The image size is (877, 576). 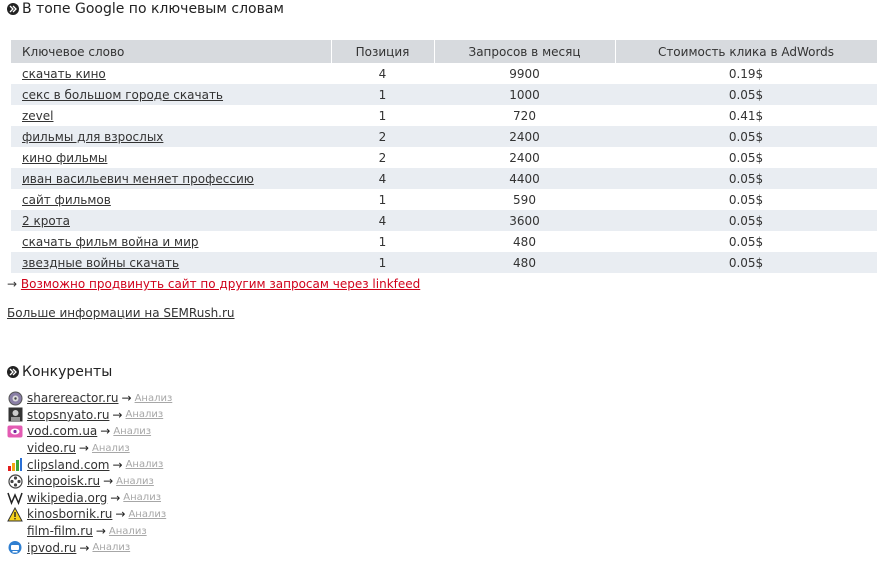 I want to click on list-item: video.ru → Анализ, so click(x=89, y=448).